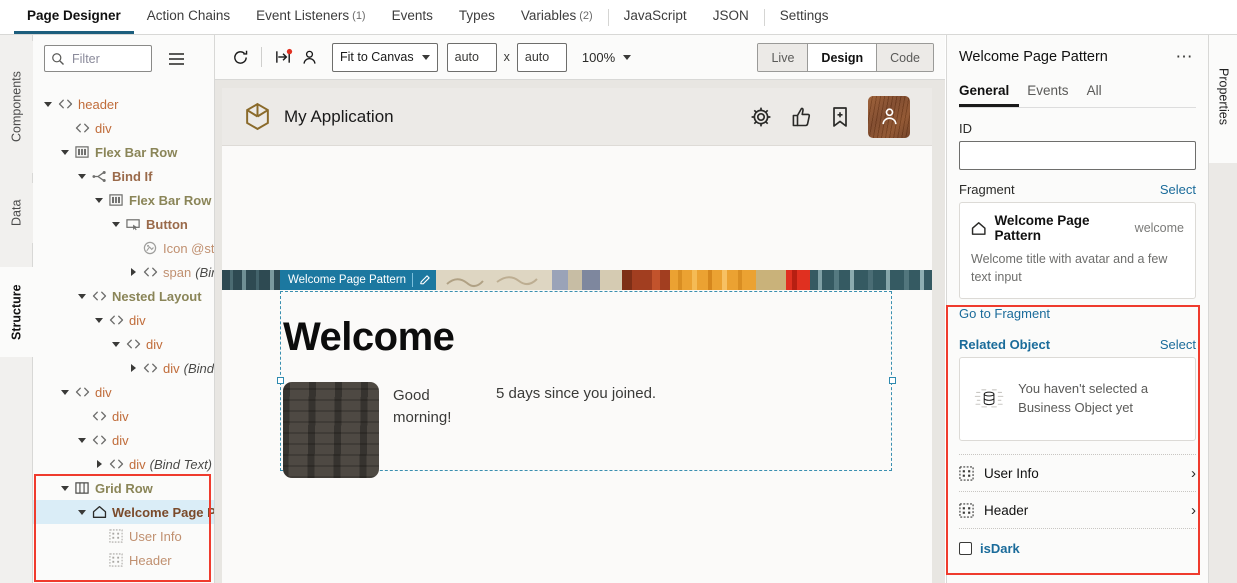 The image size is (1237, 583). What do you see at coordinates (1178, 189) in the screenshot?
I see `fragment-select-link: Select` at bounding box center [1178, 189].